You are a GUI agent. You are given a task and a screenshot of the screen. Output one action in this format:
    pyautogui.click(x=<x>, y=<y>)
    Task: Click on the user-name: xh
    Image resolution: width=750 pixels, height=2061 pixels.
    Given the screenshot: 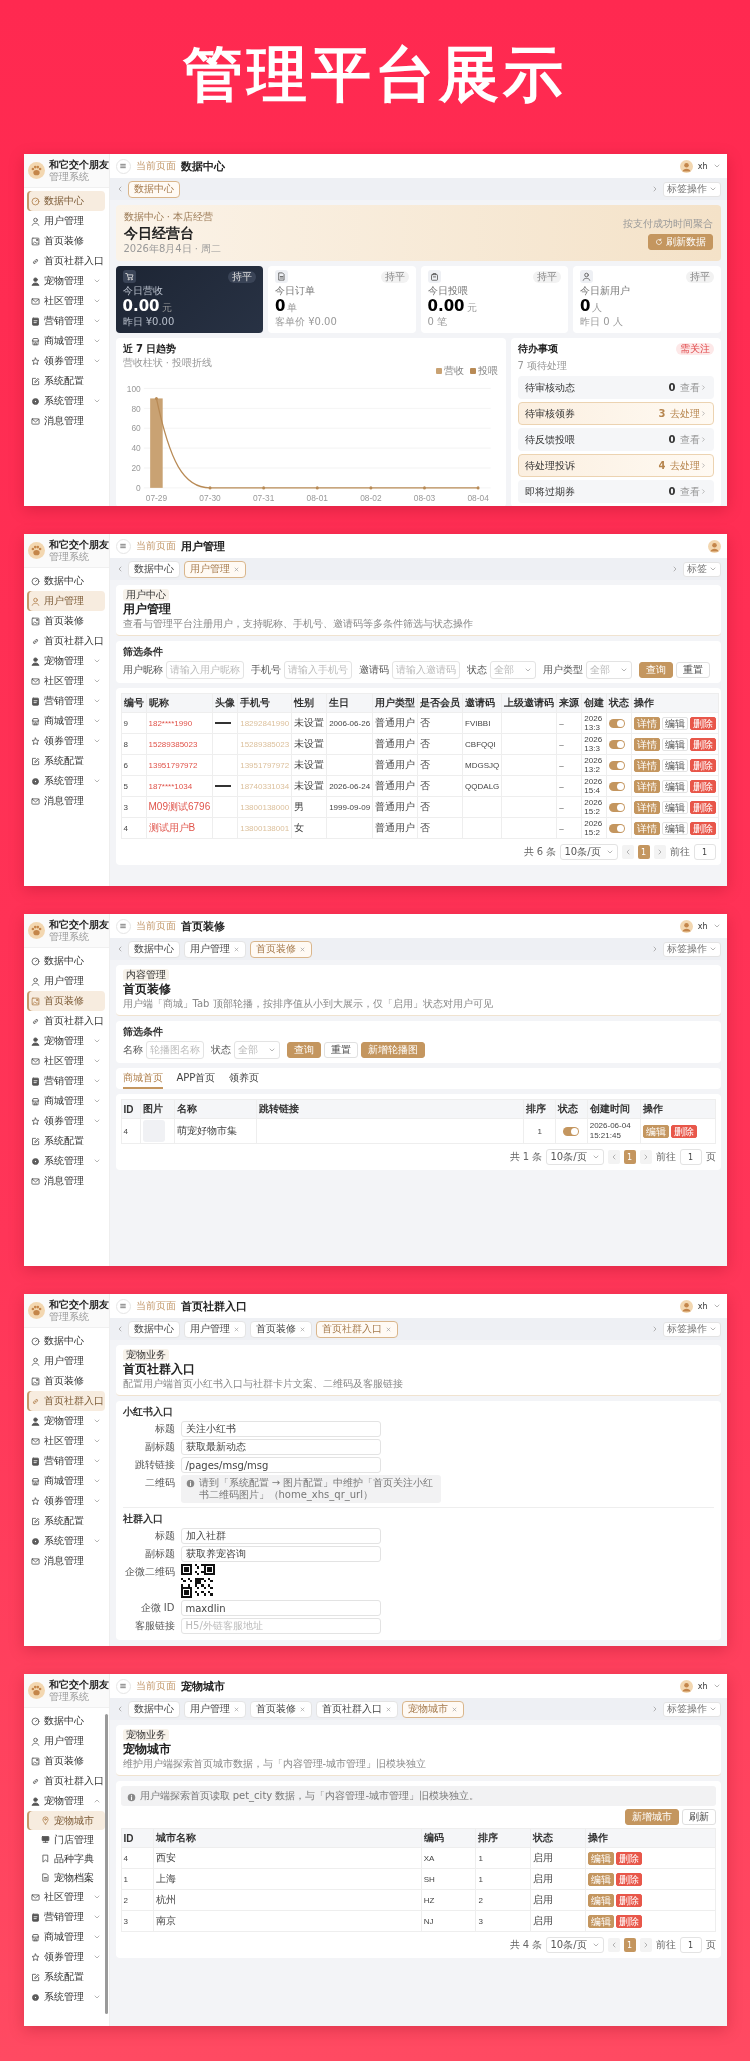 What is the action you would take?
    pyautogui.click(x=702, y=1686)
    